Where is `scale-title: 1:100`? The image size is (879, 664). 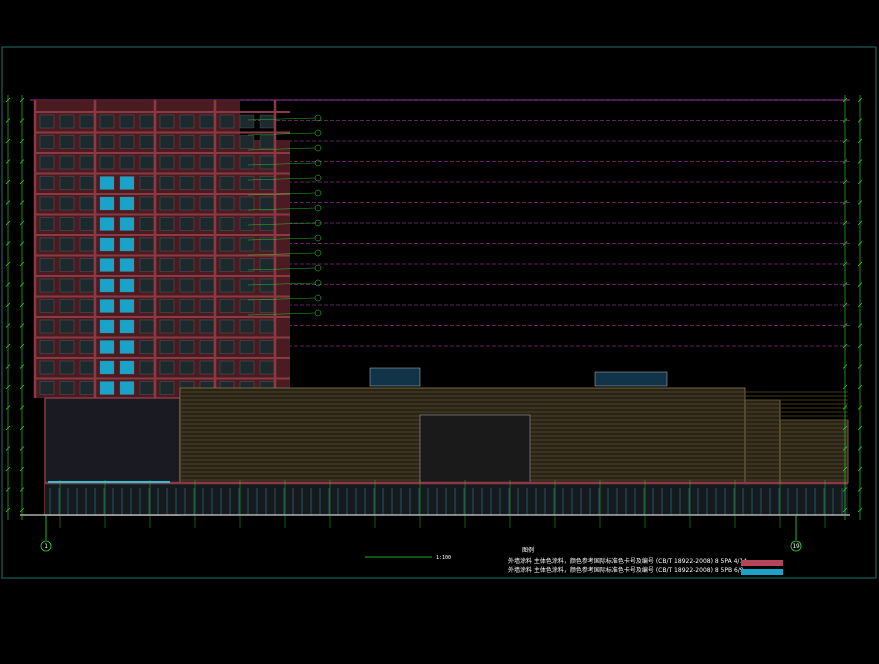
scale-title: 1:100 is located at coordinates (443, 558).